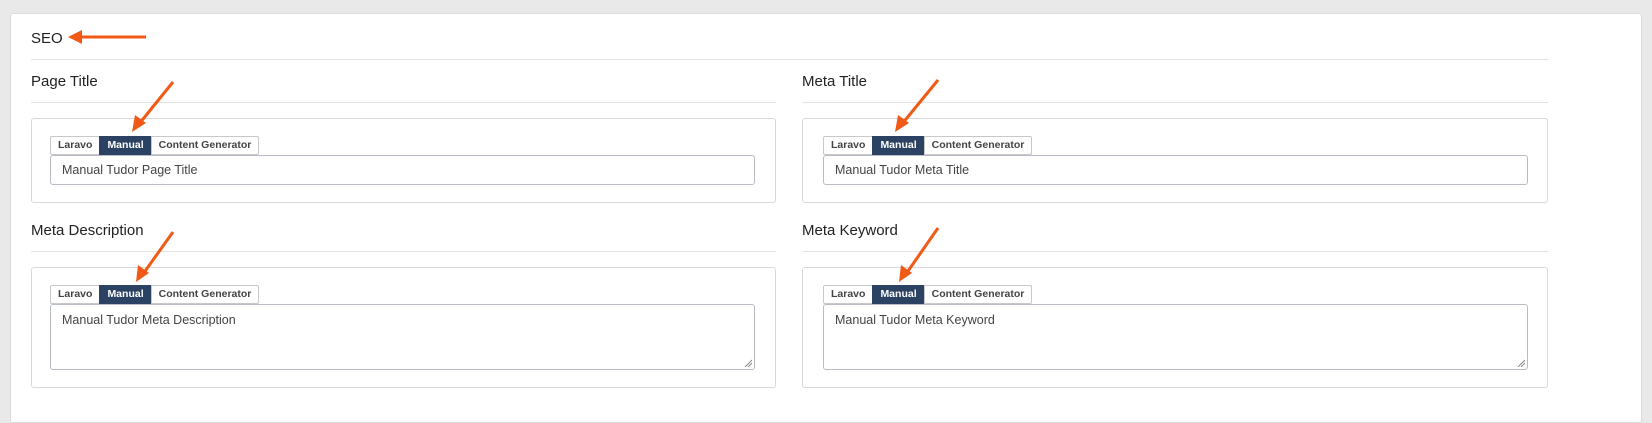  I want to click on meta-keyword-textarea: Manual Tudor Meta Keyword, so click(1175, 337).